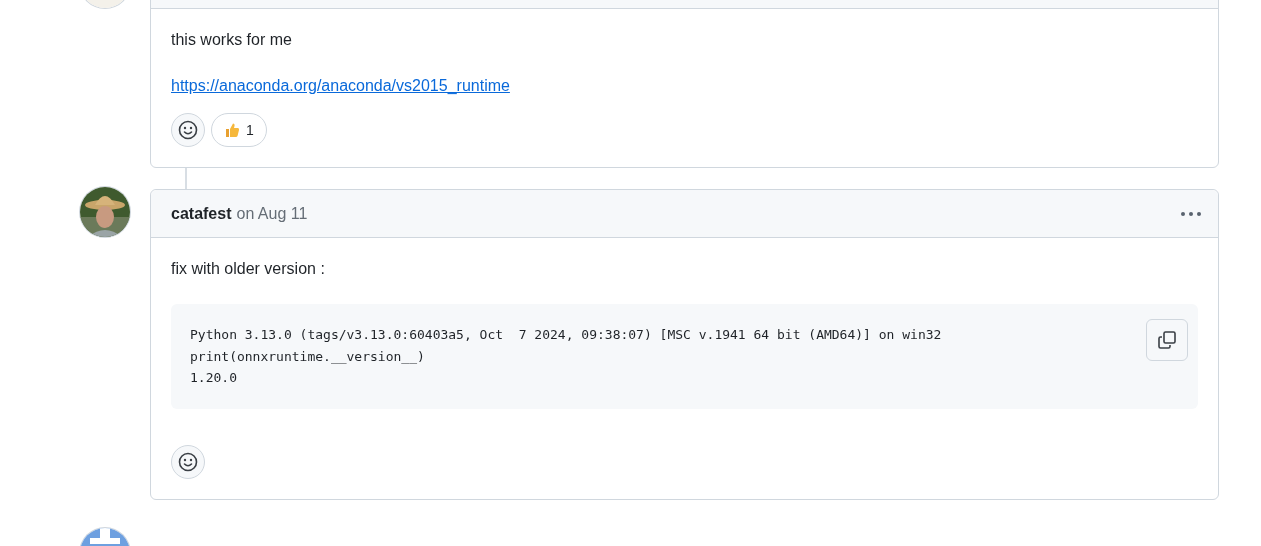  I want to click on copy-button, so click(1167, 340).